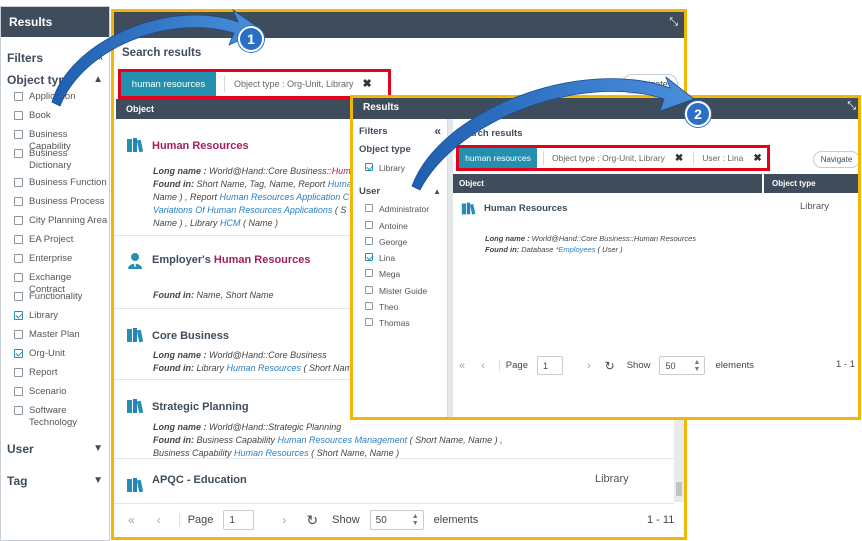 Image resolution: width=862 pixels, height=541 pixels. What do you see at coordinates (575, 249) in the screenshot?
I see `found-in-link: *Employees` at bounding box center [575, 249].